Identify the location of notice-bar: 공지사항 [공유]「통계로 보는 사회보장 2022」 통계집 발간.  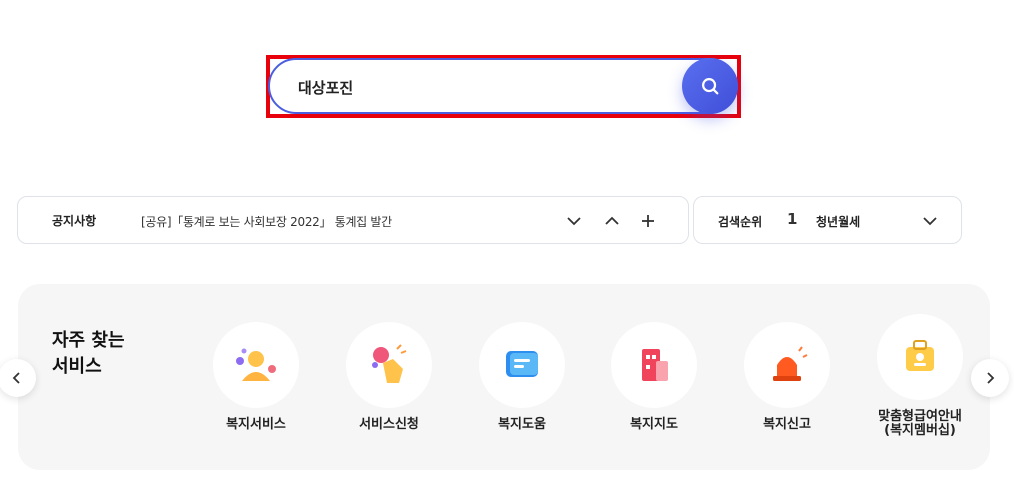
(353, 220).